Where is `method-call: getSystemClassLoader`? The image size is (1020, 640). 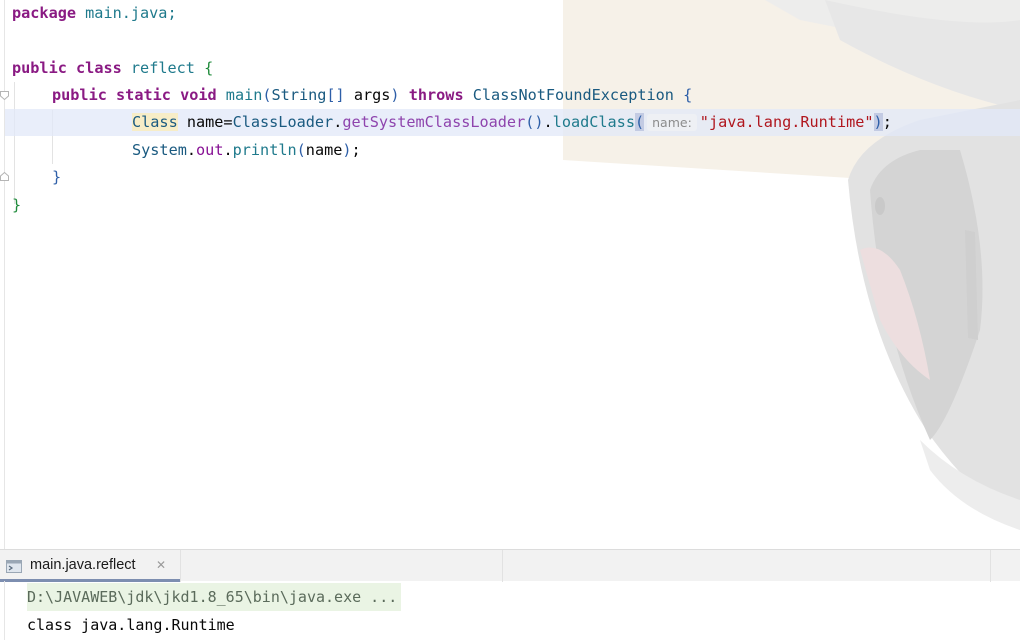 method-call: getSystemClassLoader is located at coordinates (434, 122).